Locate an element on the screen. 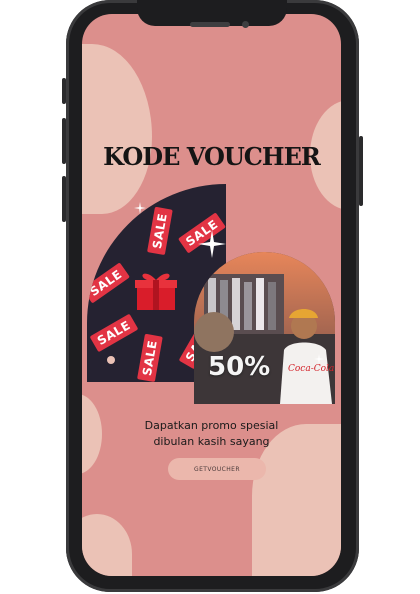 This screenshot has height=594, width=420. description-line-2: dibulan kasih sayang is located at coordinates (211, 441).